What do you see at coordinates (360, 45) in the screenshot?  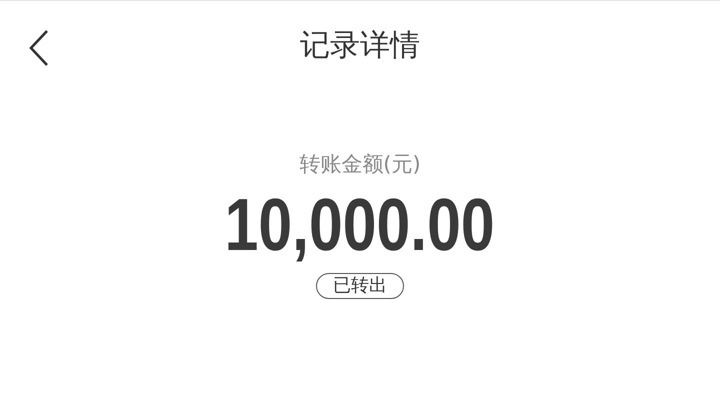 I see `page-title: 记录详情` at bounding box center [360, 45].